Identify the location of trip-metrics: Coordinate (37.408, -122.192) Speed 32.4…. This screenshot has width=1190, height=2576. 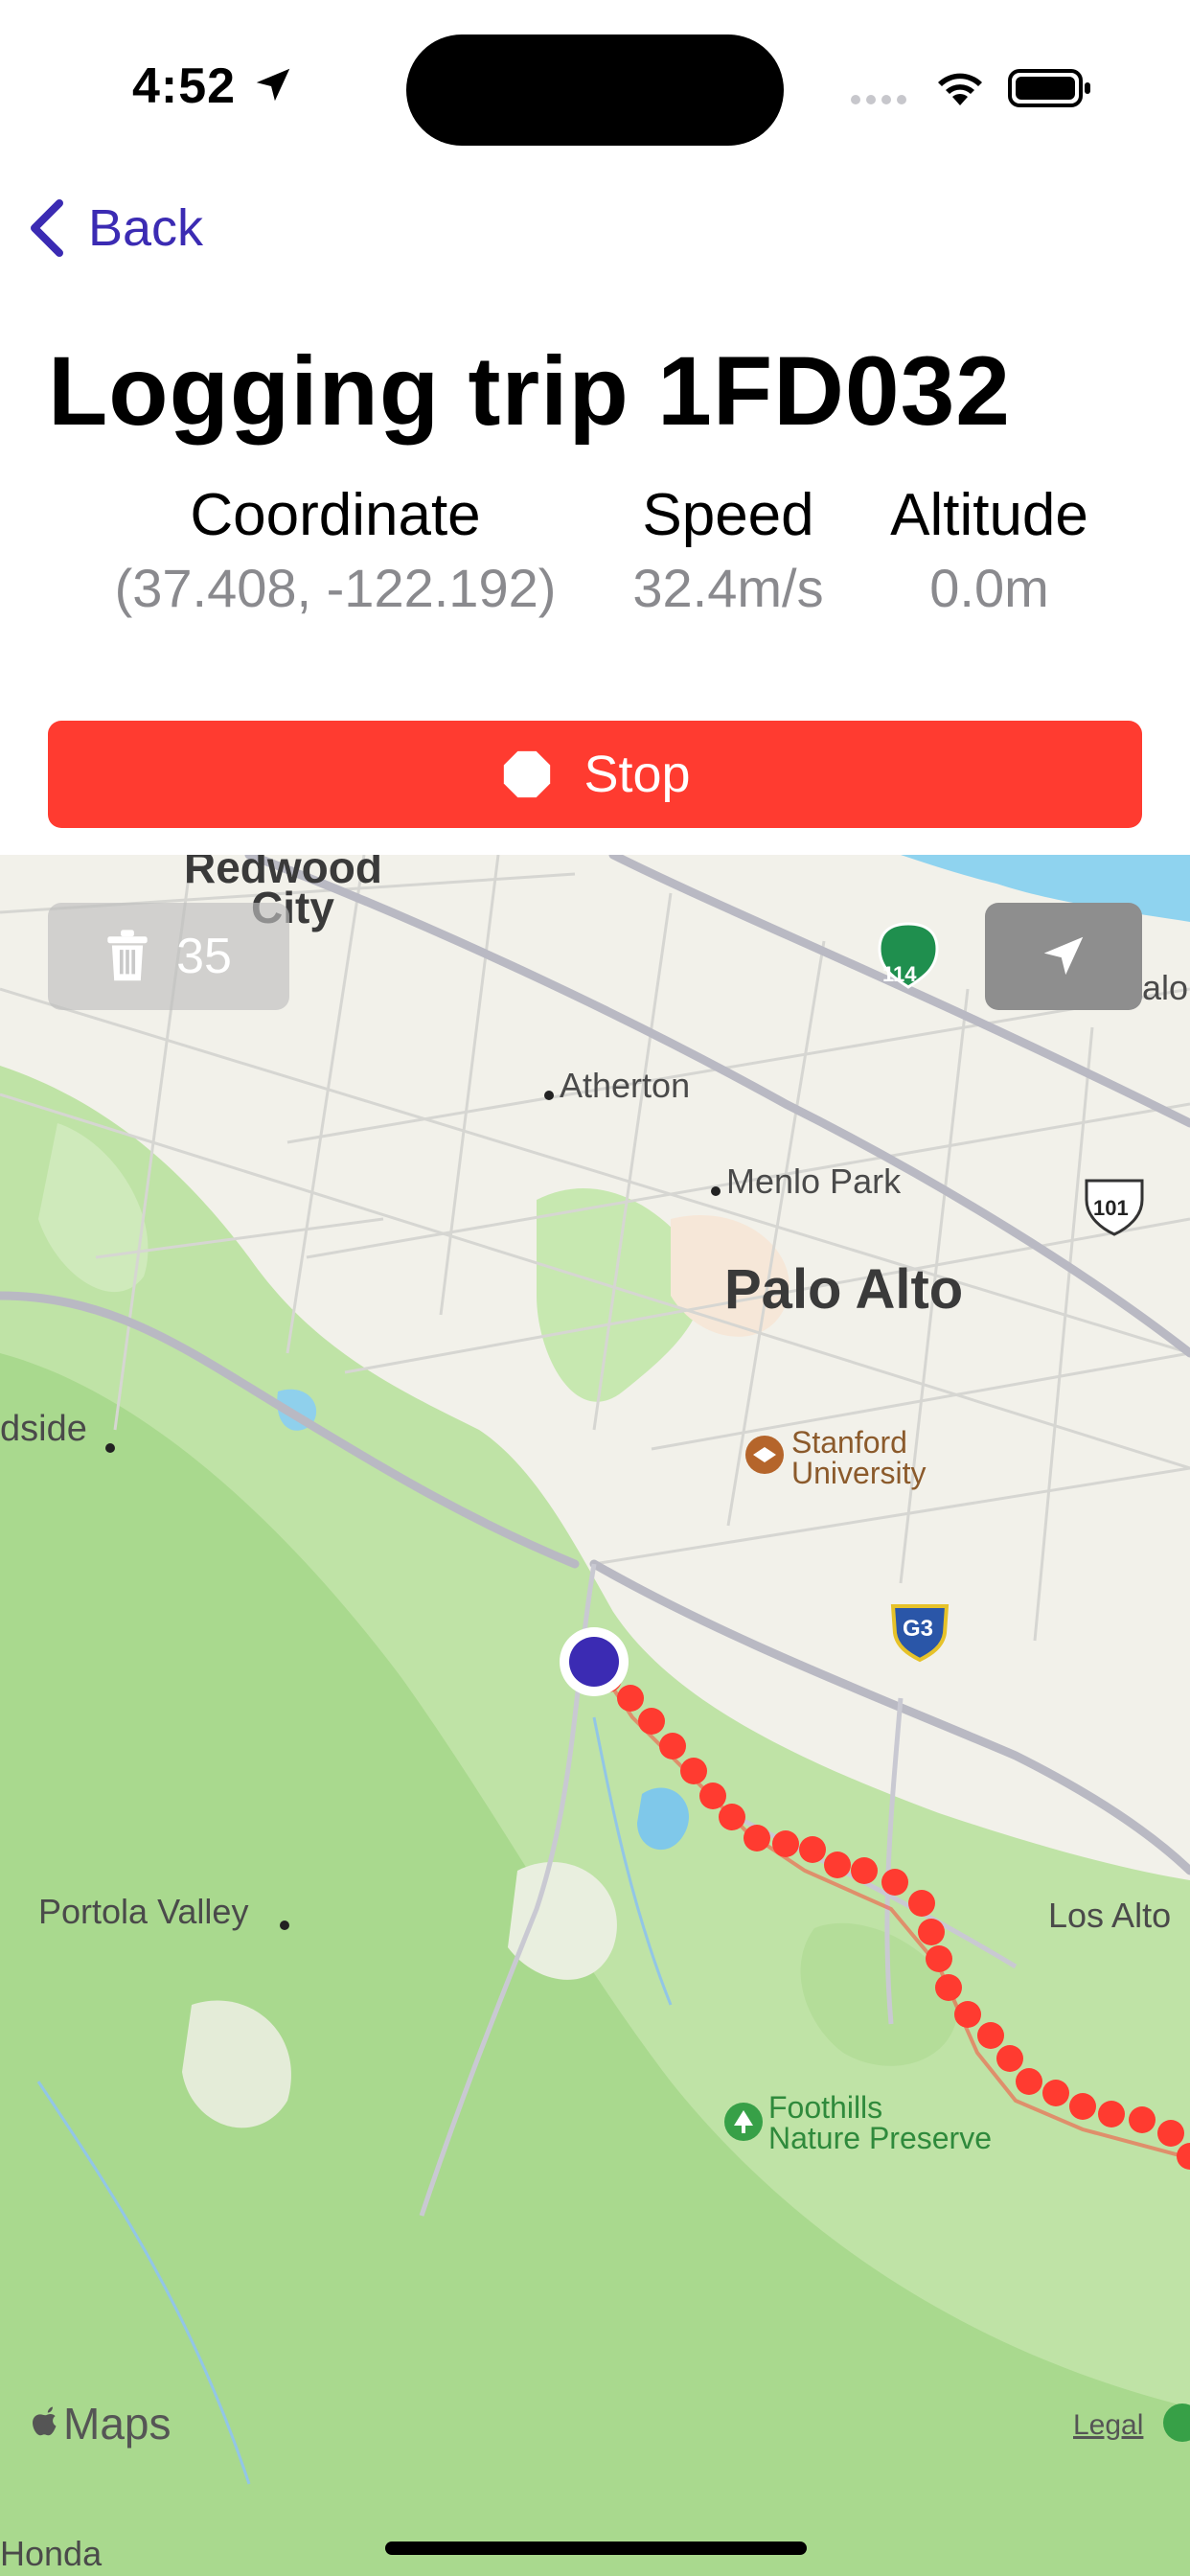
(595, 557).